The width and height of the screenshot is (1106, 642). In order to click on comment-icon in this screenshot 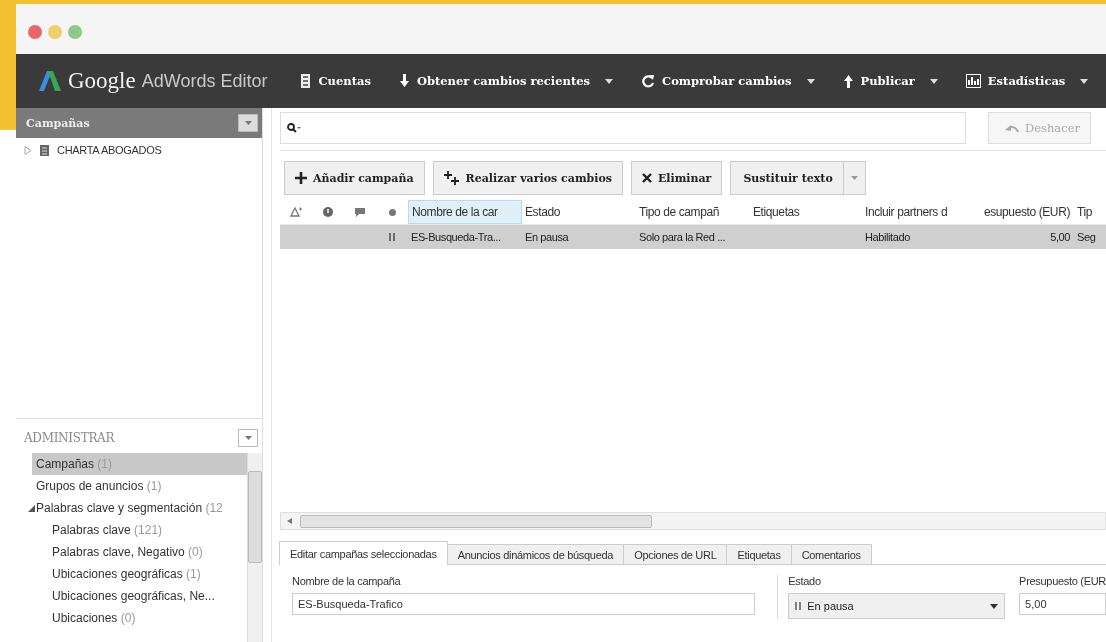, I will do `click(360, 212)`.